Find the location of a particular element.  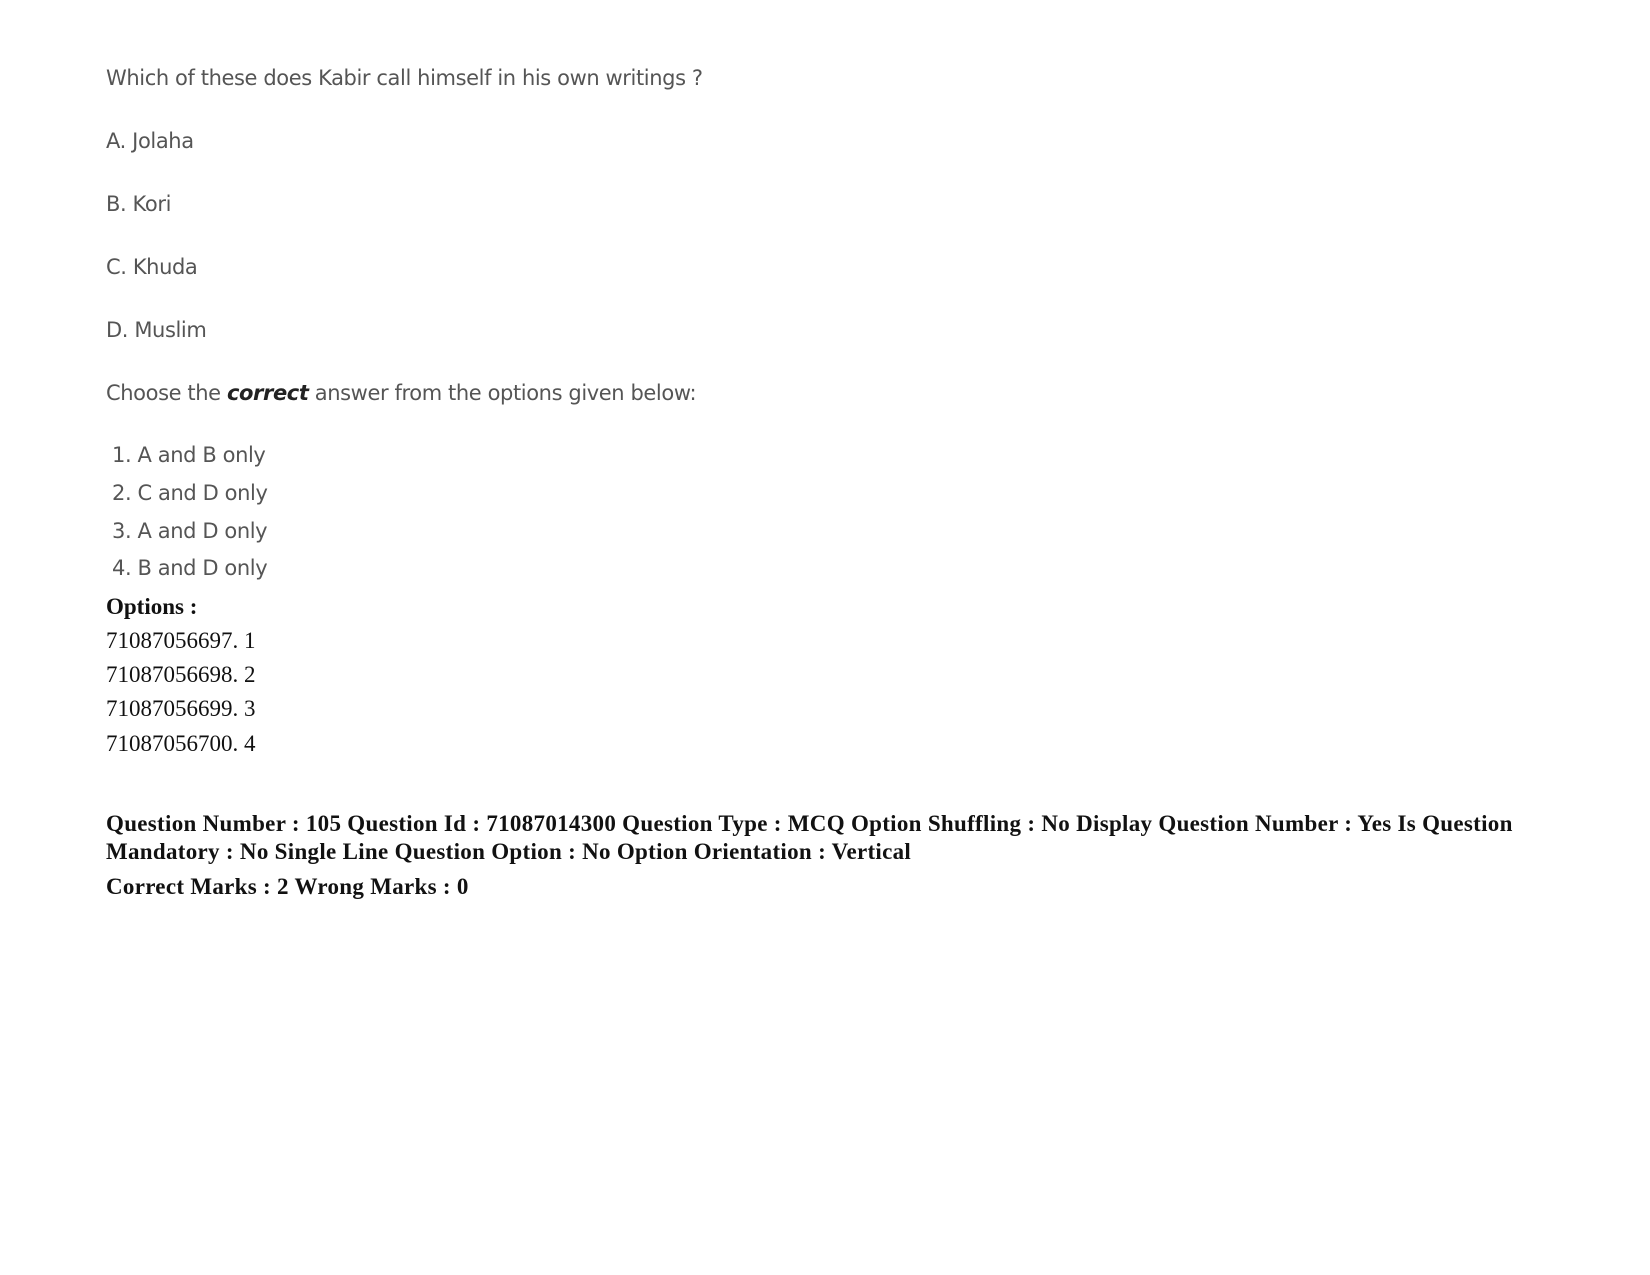

statement-a: A. Jolaha is located at coordinates (150, 141).